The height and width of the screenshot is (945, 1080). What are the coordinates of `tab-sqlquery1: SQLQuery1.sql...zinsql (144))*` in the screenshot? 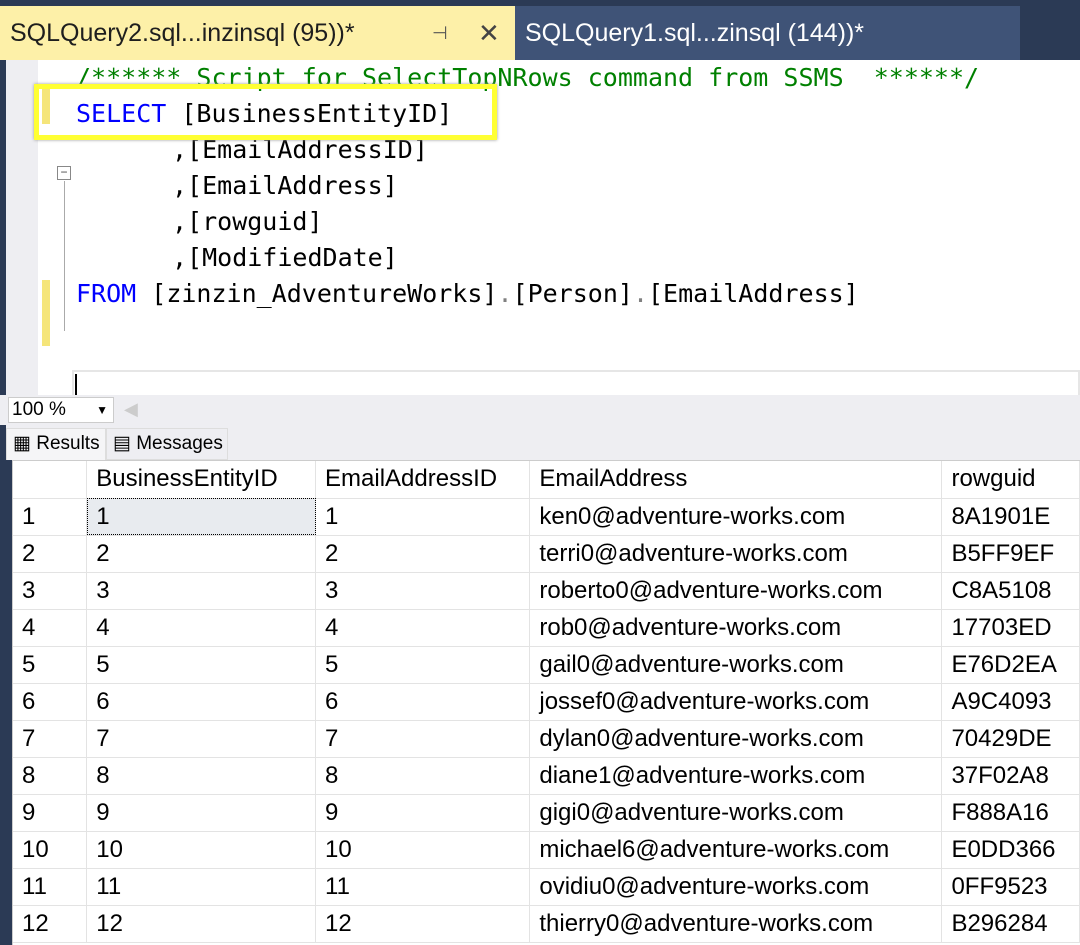 It's located at (767, 33).